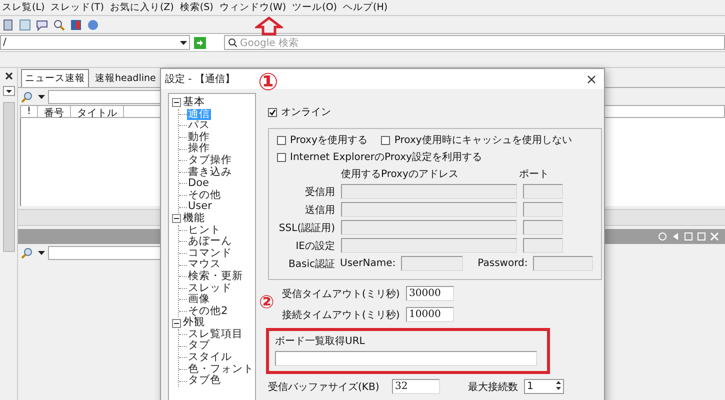 The width and height of the screenshot is (725, 400). What do you see at coordinates (199, 300) in the screenshot?
I see `tree-item: 画像` at bounding box center [199, 300].